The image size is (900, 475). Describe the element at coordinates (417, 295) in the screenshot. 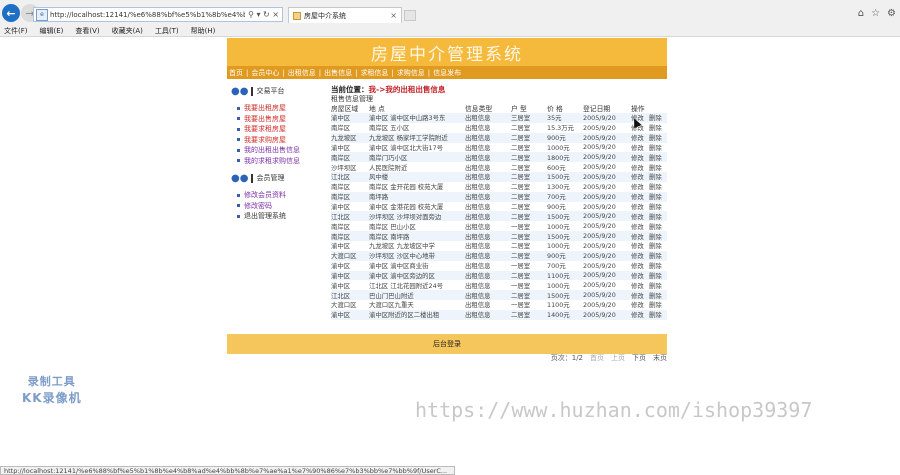

I see `cell-location: 巴山门巴山附近` at that location.